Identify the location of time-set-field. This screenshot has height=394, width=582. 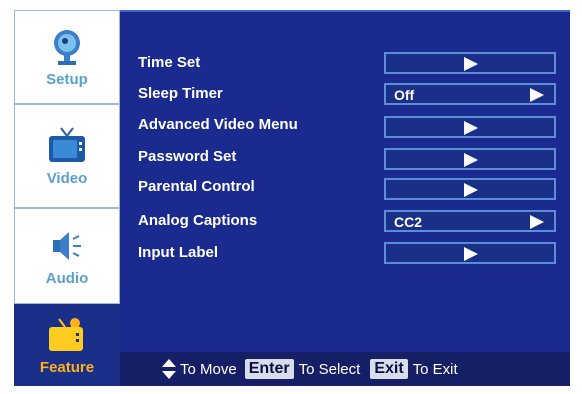
(470, 63).